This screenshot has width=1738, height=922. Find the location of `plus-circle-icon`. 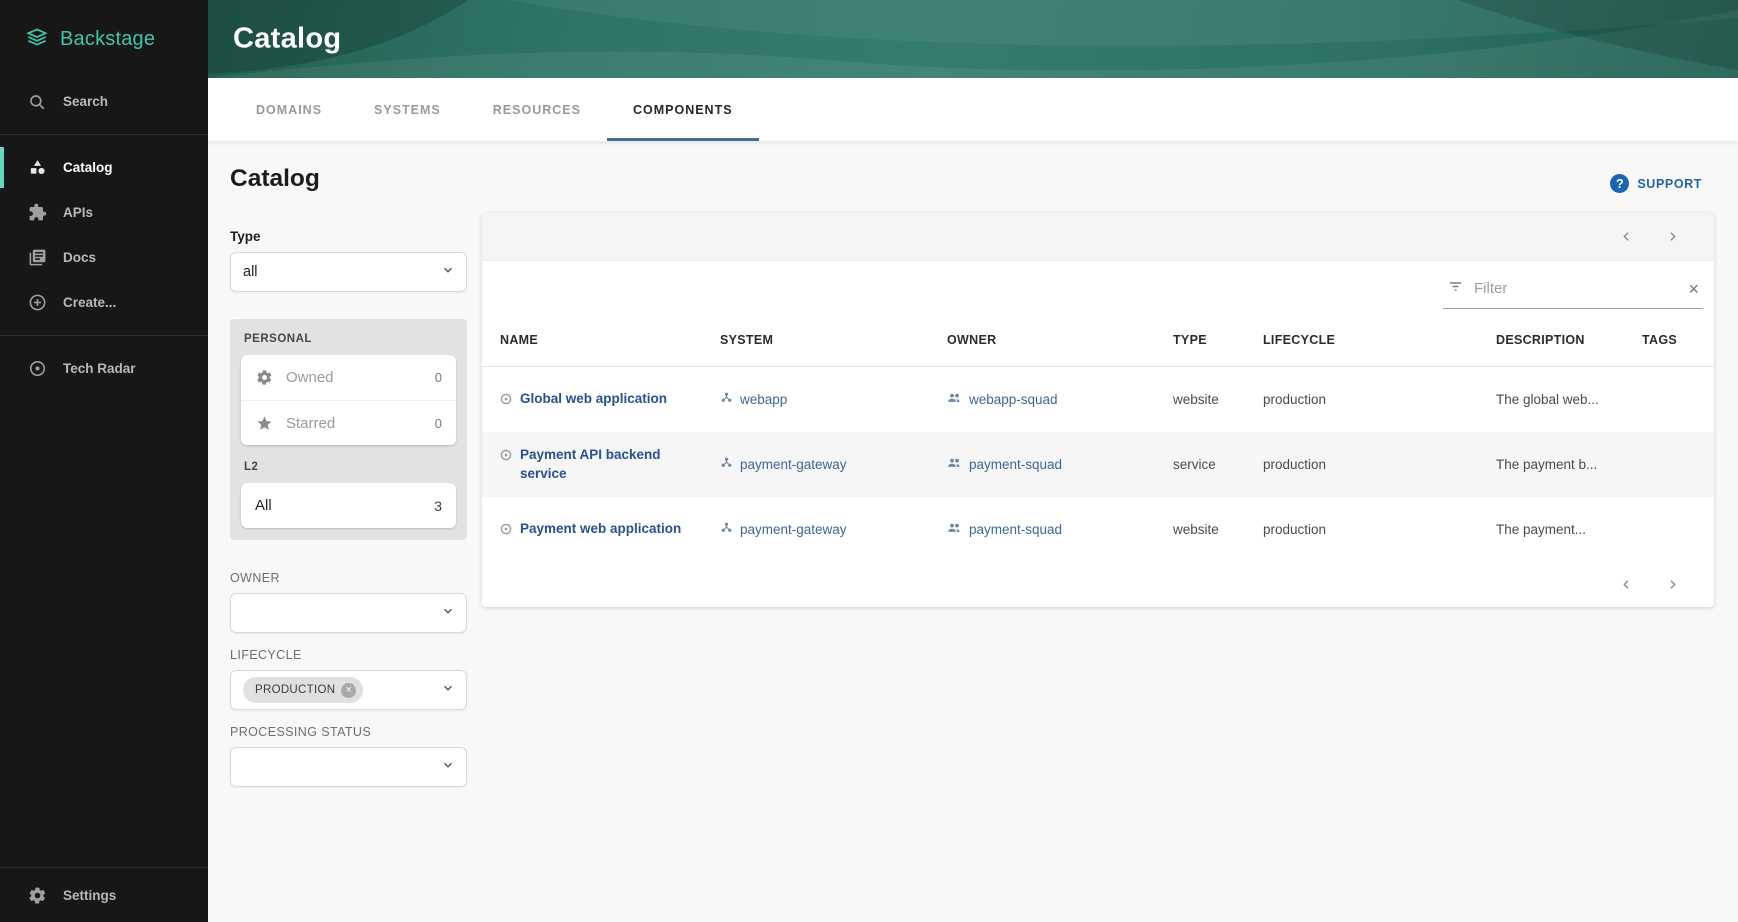

plus-circle-icon is located at coordinates (37, 303).